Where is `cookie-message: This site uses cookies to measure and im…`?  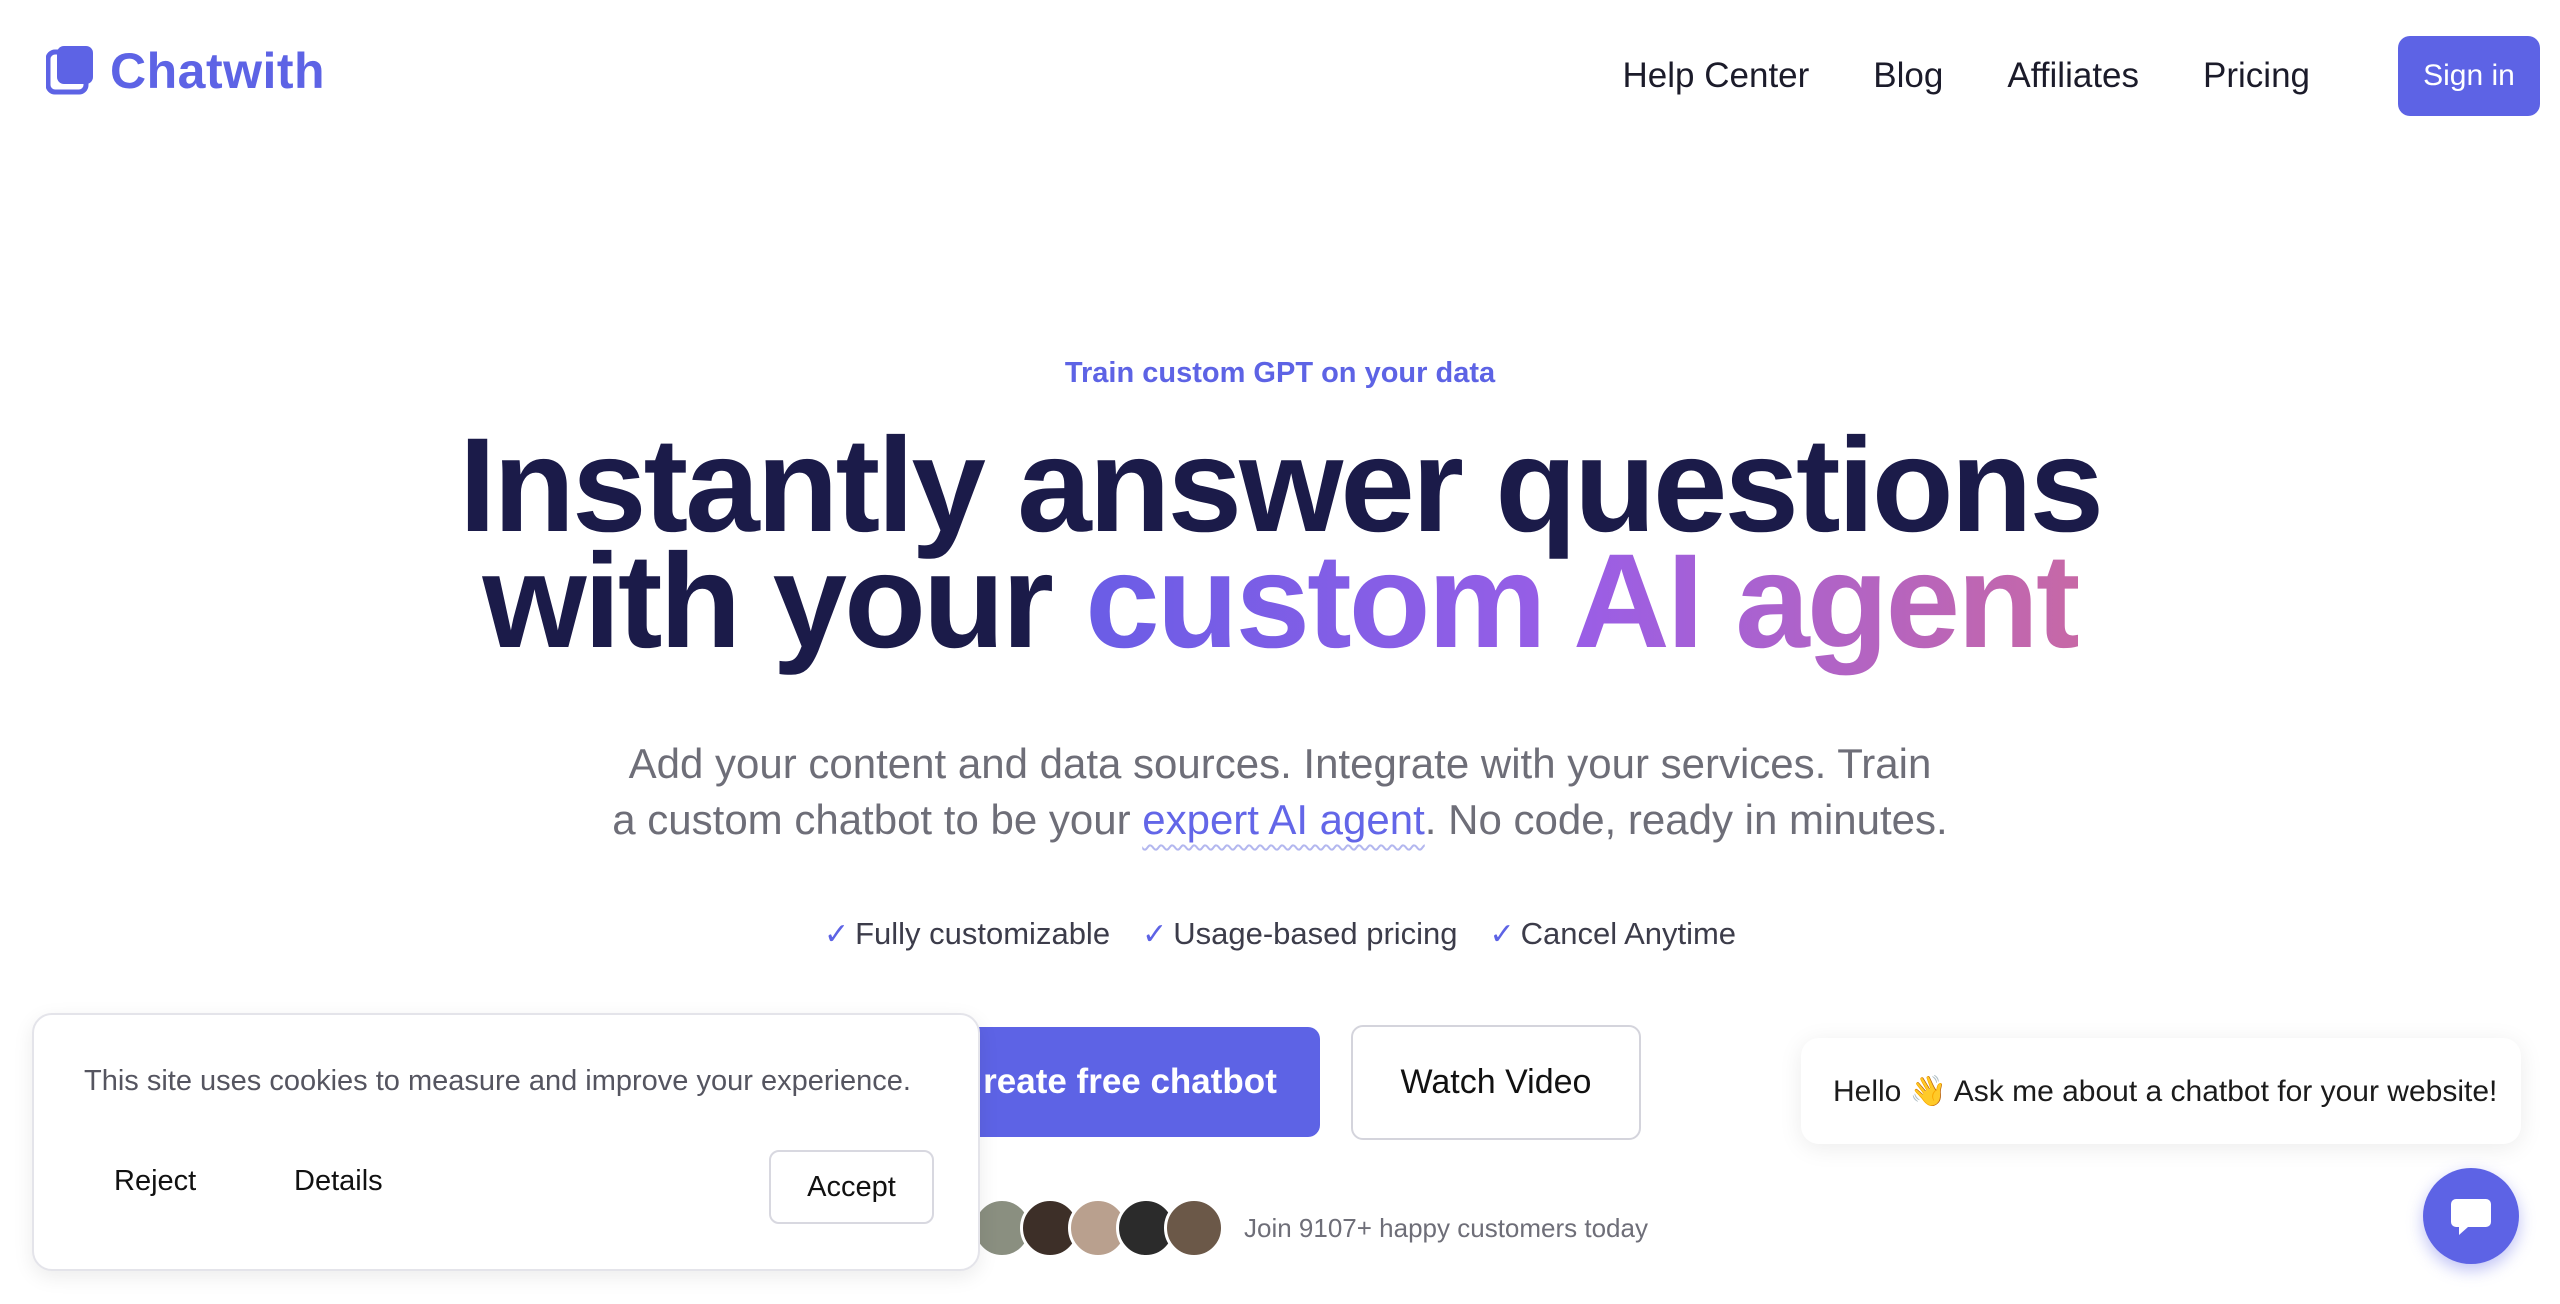
cookie-message: This site uses cookies to measure and im… is located at coordinates (497, 1081).